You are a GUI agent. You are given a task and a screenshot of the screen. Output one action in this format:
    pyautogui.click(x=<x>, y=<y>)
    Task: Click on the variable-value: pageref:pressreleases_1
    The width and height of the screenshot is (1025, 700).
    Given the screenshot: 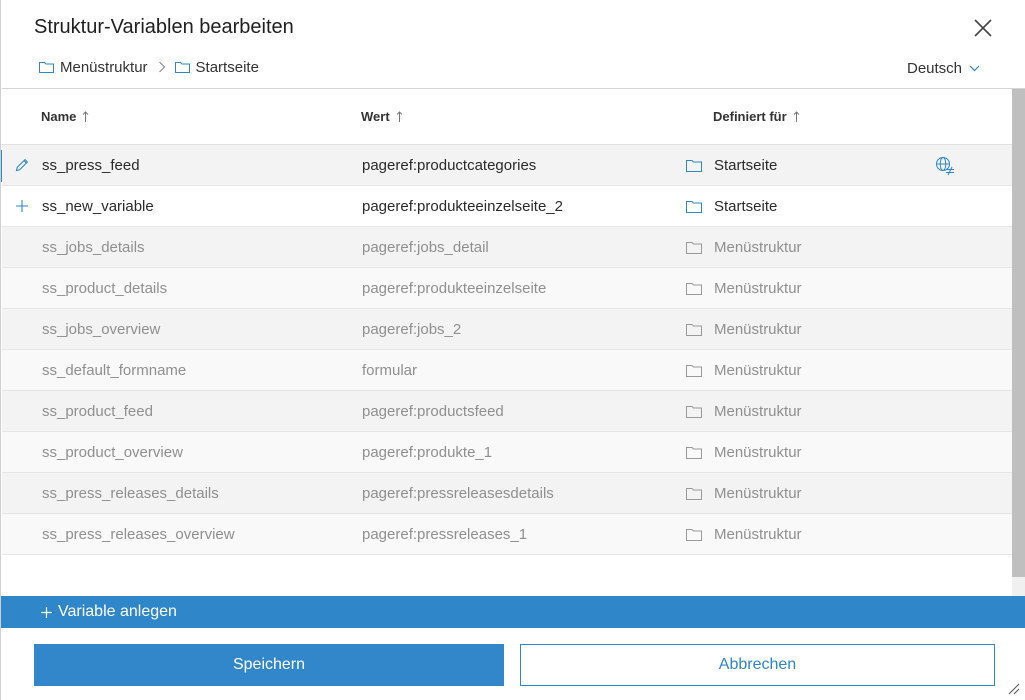 What is the action you would take?
    pyautogui.click(x=445, y=534)
    